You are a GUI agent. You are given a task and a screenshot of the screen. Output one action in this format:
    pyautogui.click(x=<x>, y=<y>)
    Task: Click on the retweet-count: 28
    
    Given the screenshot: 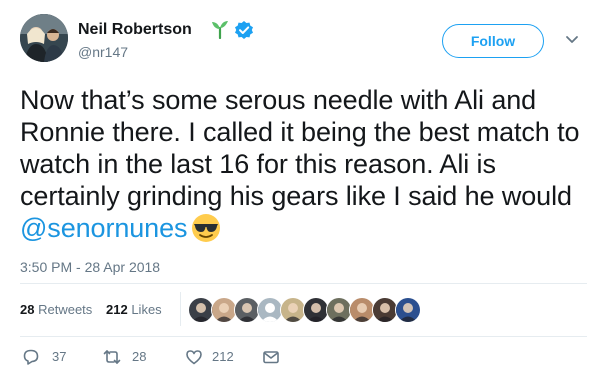 What is the action you would take?
    pyautogui.click(x=139, y=356)
    